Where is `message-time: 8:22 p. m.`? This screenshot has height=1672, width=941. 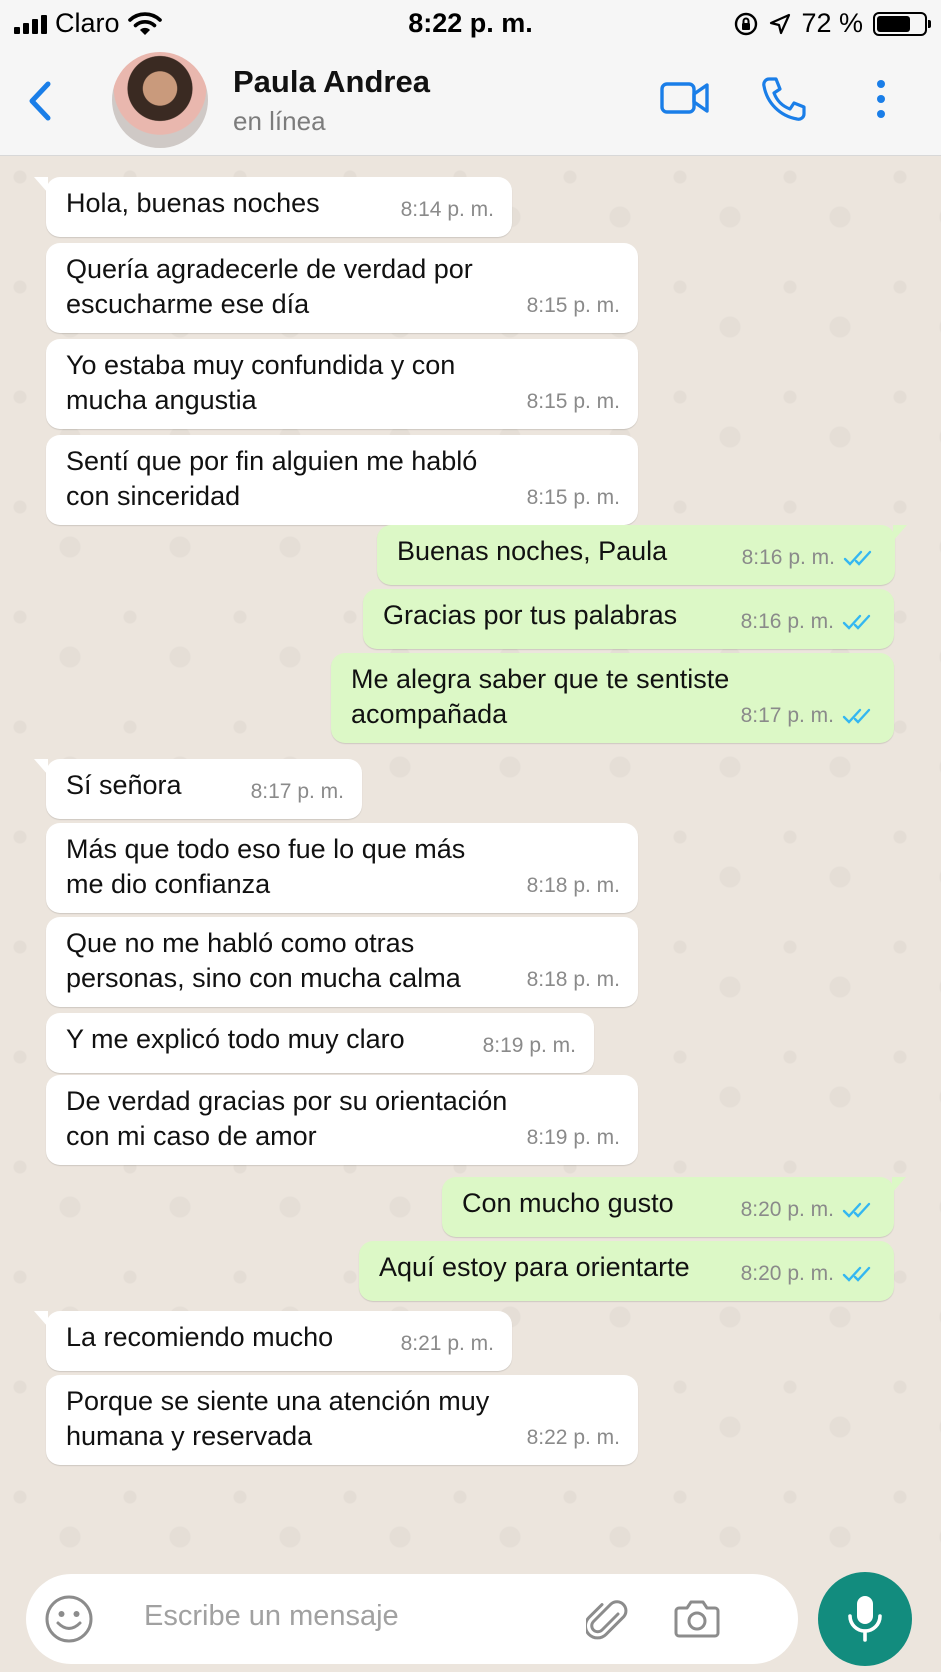
message-time: 8:22 p. m. is located at coordinates (573, 1437).